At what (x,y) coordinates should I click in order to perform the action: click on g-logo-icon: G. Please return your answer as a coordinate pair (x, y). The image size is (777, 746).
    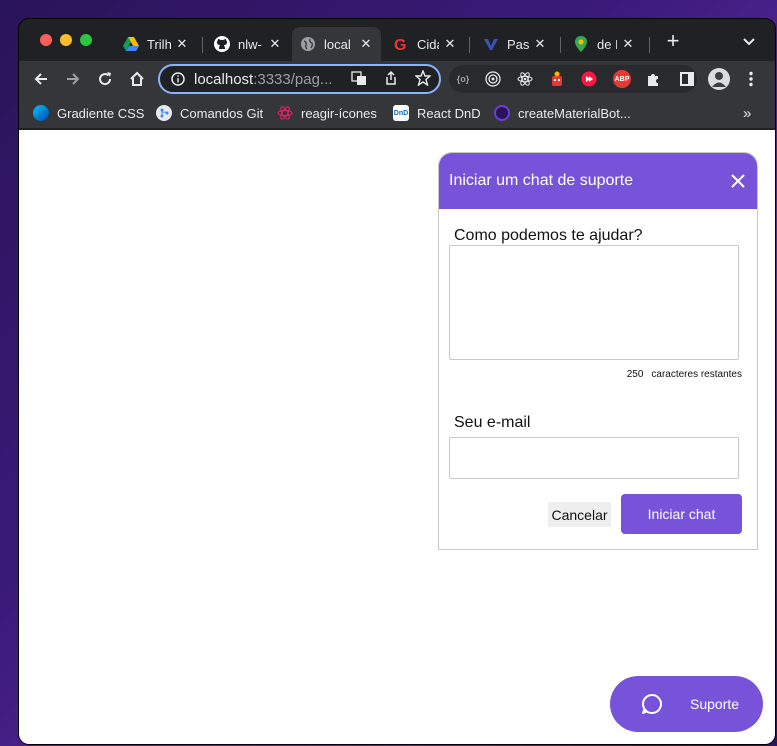
    Looking at the image, I should click on (401, 44).